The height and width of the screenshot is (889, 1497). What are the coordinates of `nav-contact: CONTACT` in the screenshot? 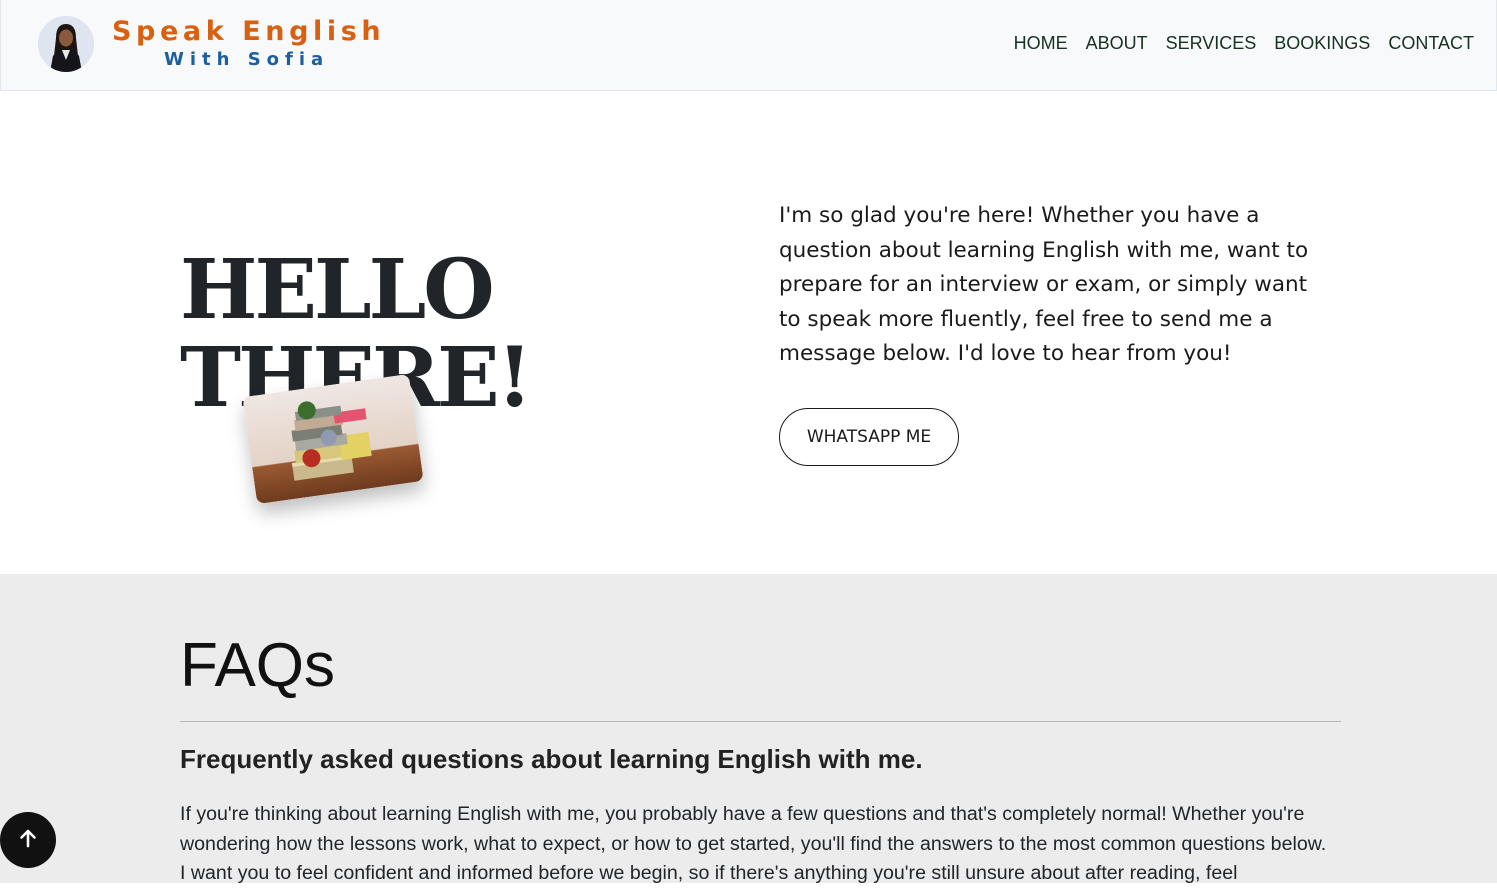 It's located at (1431, 43).